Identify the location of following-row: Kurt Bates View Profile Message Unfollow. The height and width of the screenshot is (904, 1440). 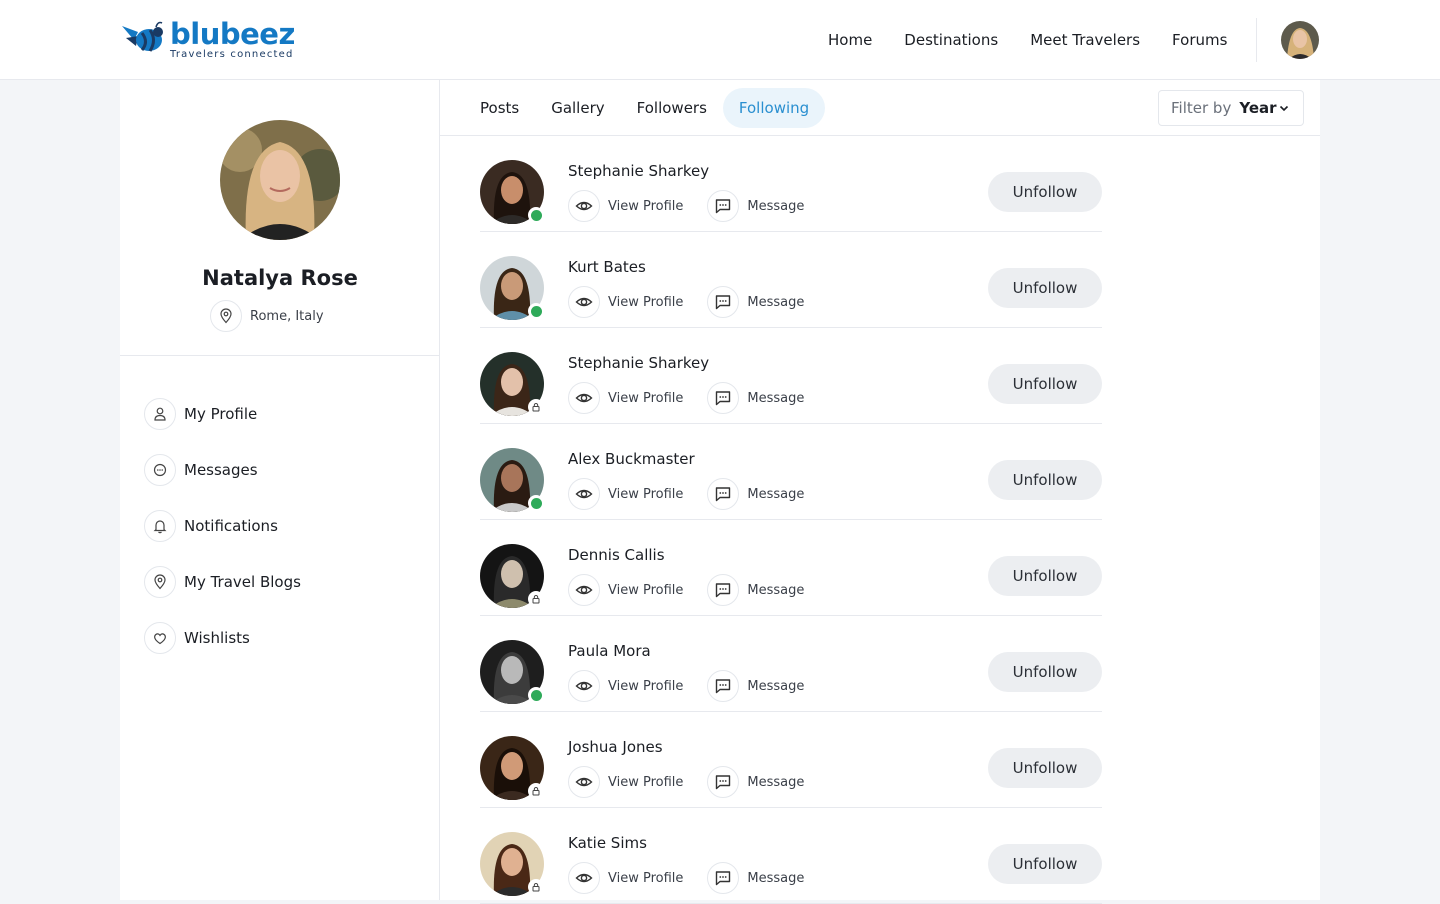
(791, 280).